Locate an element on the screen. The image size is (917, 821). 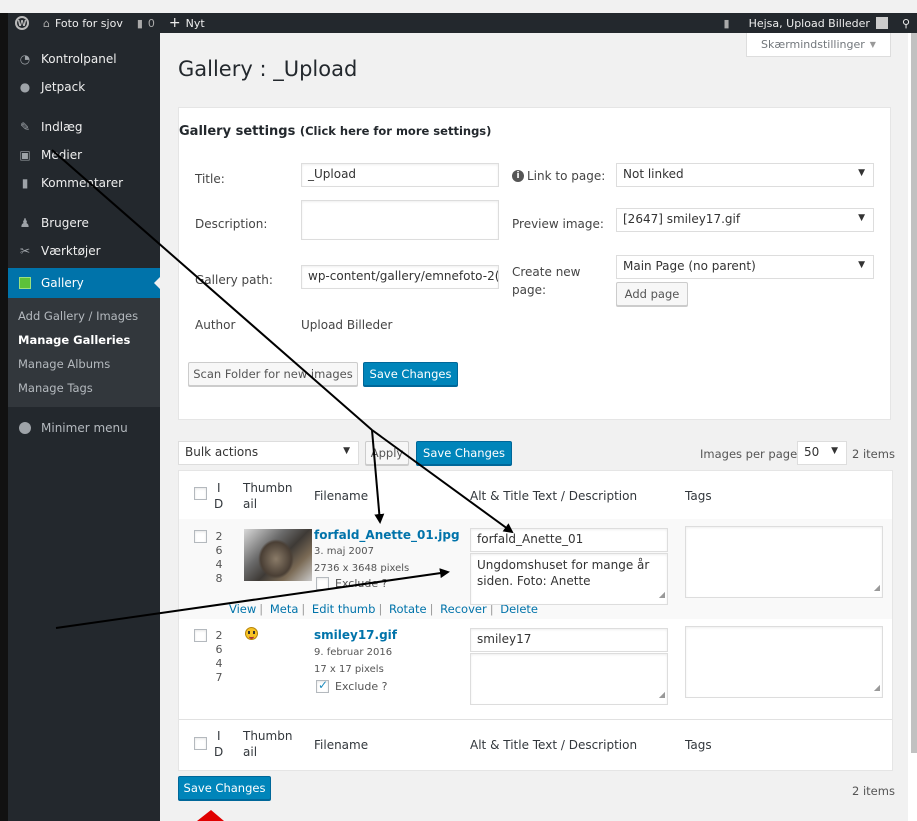
meta-action: Meta is located at coordinates (284, 609).